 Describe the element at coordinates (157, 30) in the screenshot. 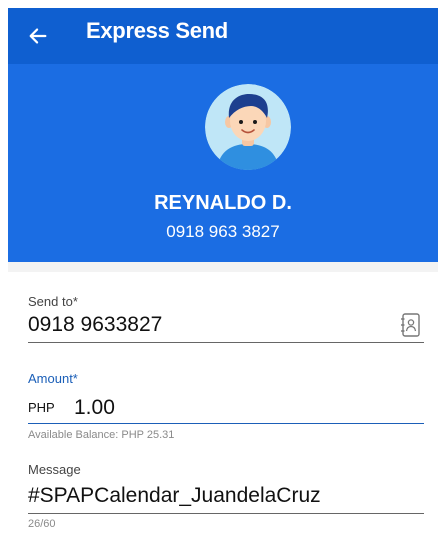

I see `page-title: Express Send` at that location.